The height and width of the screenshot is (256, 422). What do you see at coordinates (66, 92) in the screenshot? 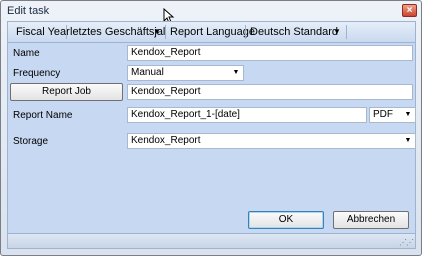
I see `report-job-button: Report Job` at bounding box center [66, 92].